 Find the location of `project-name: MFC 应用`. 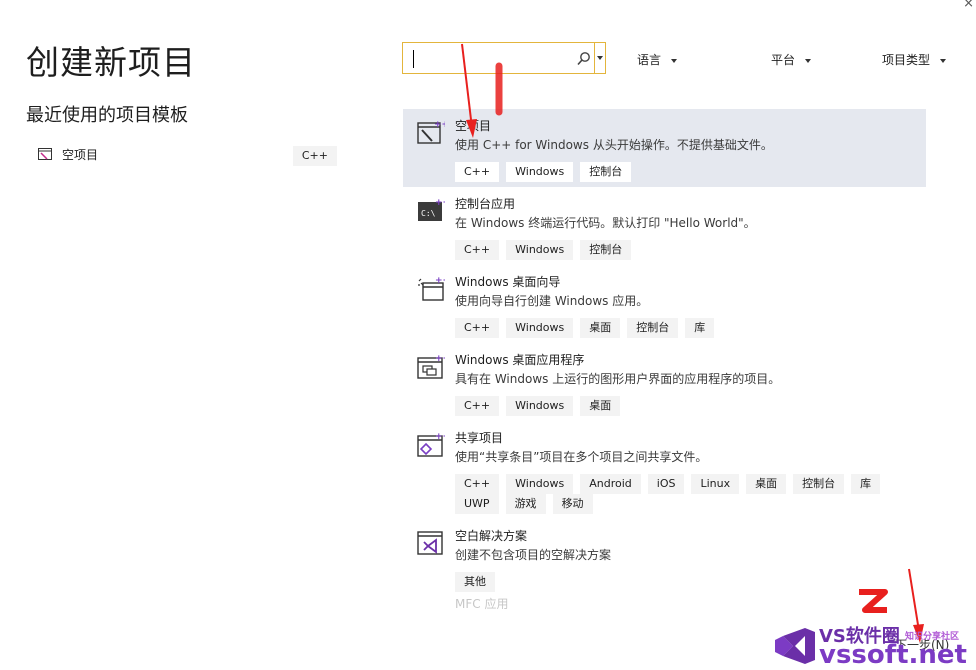

project-name: MFC 应用 is located at coordinates (482, 604).